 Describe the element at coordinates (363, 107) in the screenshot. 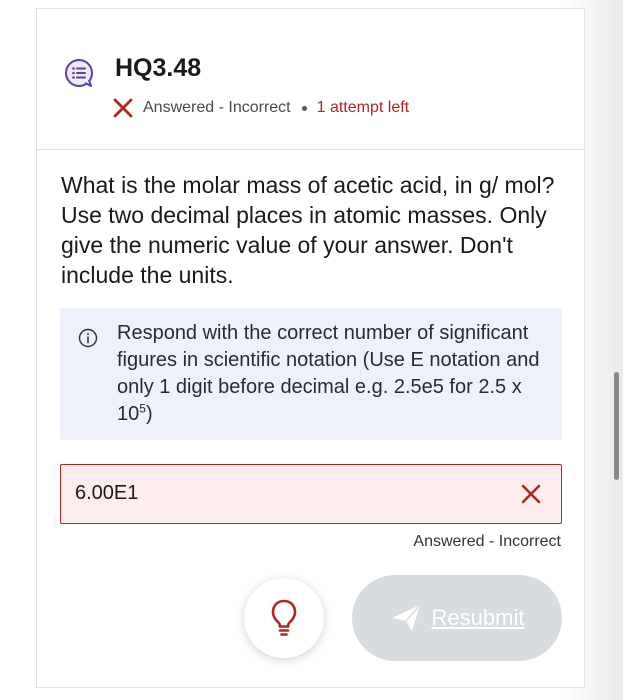

I see `attempts-left: 1 attempt left` at that location.